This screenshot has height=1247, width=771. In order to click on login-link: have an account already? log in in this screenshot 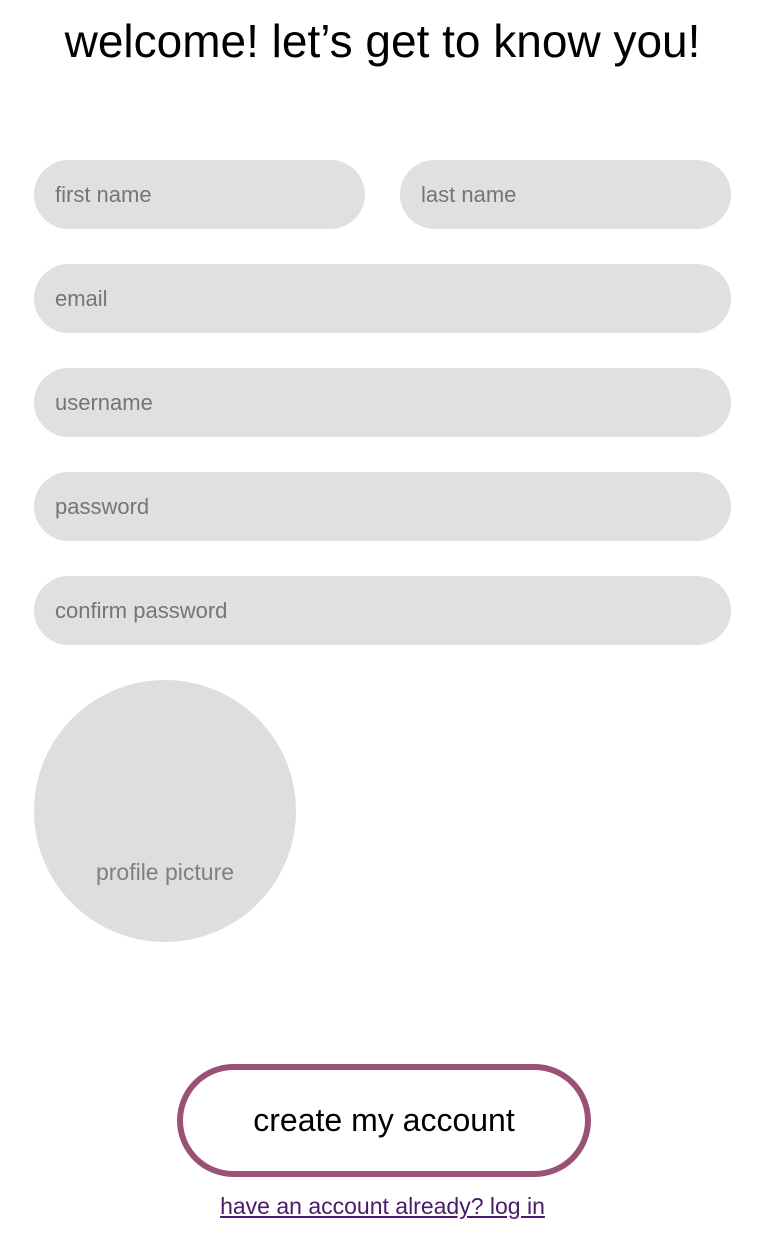, I will do `click(382, 1206)`.